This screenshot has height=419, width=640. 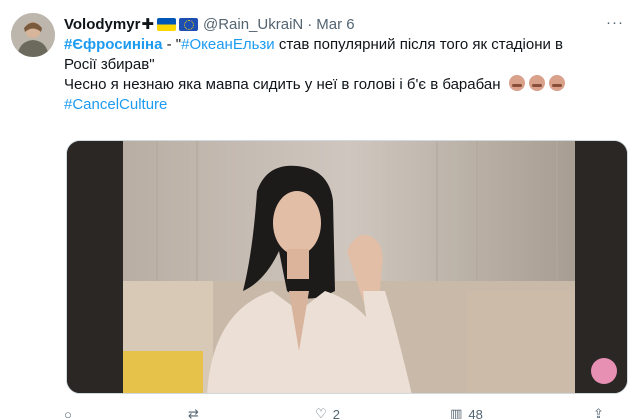 I want to click on more-options-icon: ···, so click(x=623, y=22).